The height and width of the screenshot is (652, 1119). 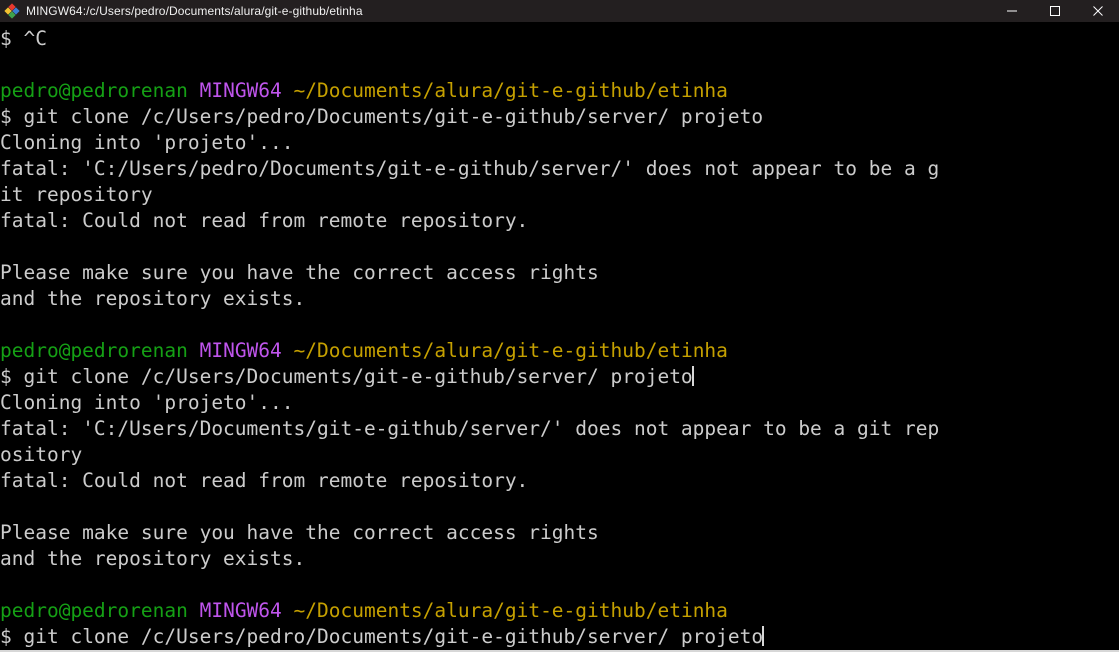 What do you see at coordinates (1097, 11) in the screenshot?
I see `close-button` at bounding box center [1097, 11].